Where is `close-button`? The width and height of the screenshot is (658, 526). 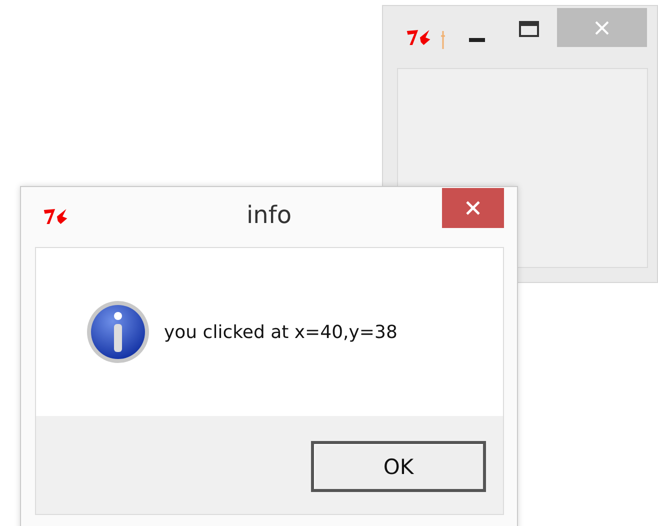
close-button is located at coordinates (473, 208).